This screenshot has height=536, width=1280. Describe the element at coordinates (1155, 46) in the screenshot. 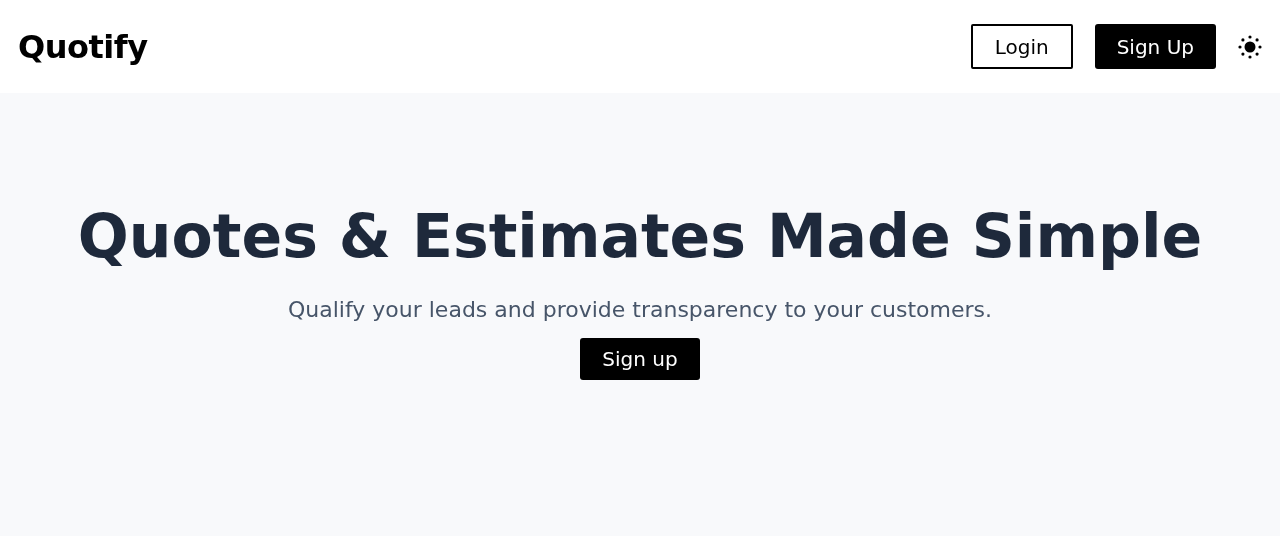

I see `sign-up-button: Sign Up` at that location.